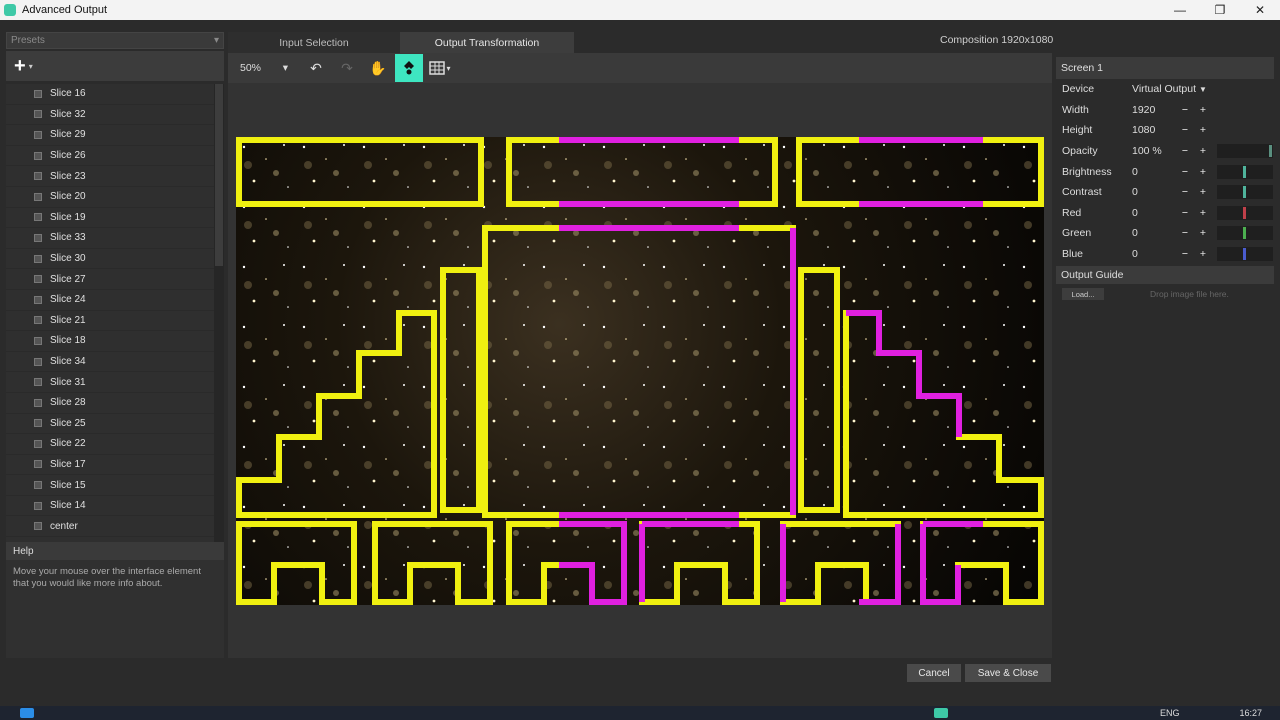 Image resolution: width=1280 pixels, height=720 pixels. I want to click on maximize-button: ❐, so click(1220, 10).